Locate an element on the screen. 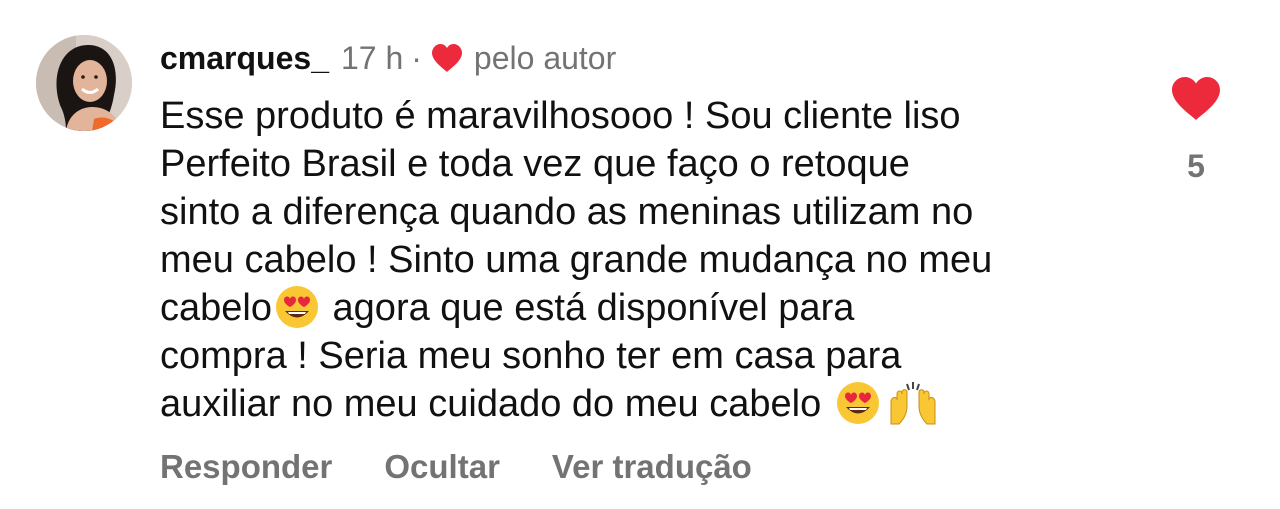  comment-actions: Responder Ocultar Ver tradução is located at coordinates (456, 467).